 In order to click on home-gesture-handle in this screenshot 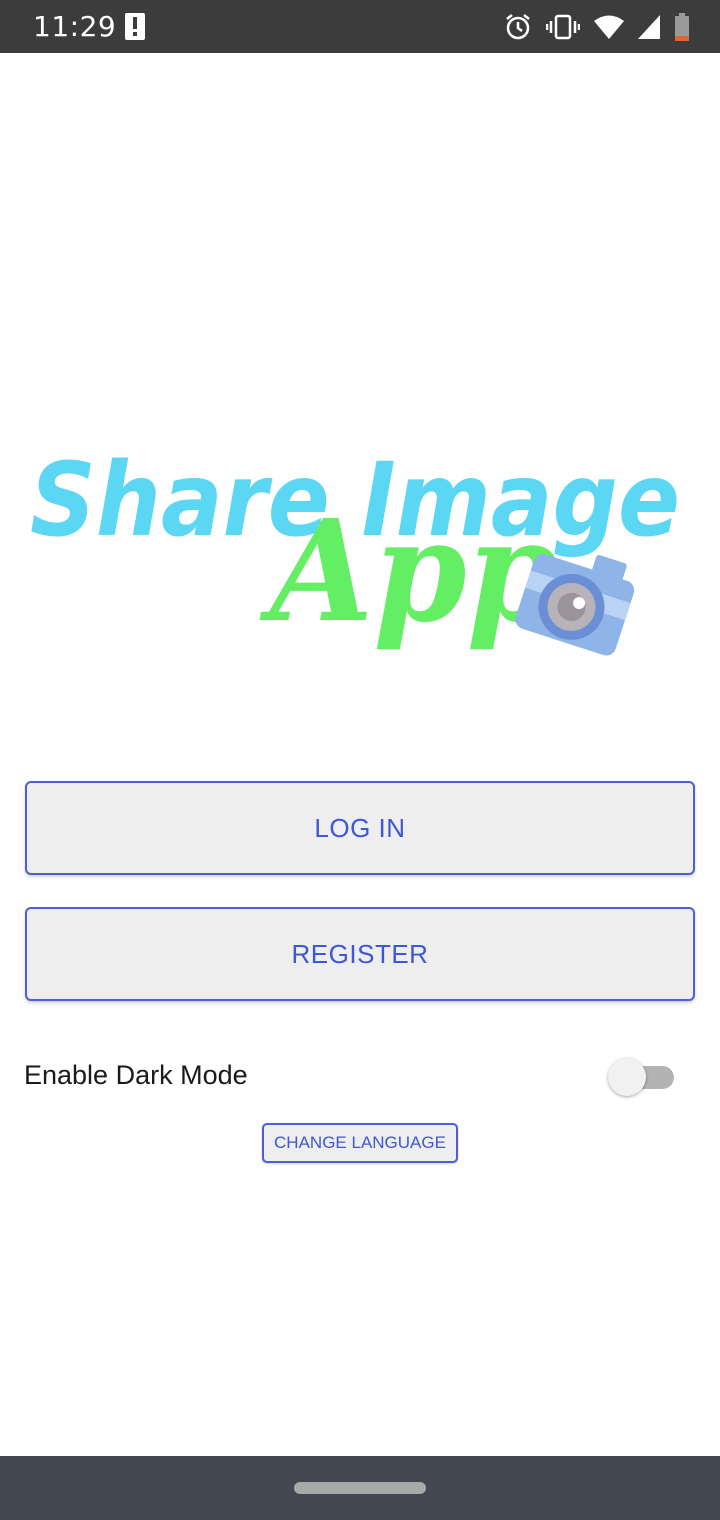, I will do `click(360, 1488)`.